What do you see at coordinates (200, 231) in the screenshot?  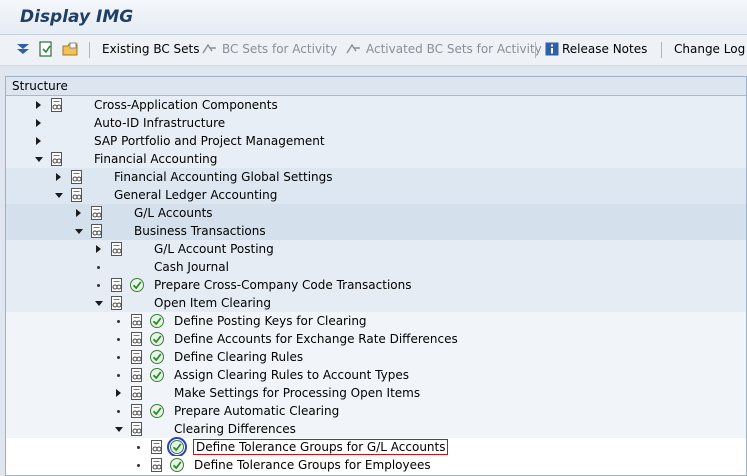 I see `tree-row-label: Business Transactions` at bounding box center [200, 231].